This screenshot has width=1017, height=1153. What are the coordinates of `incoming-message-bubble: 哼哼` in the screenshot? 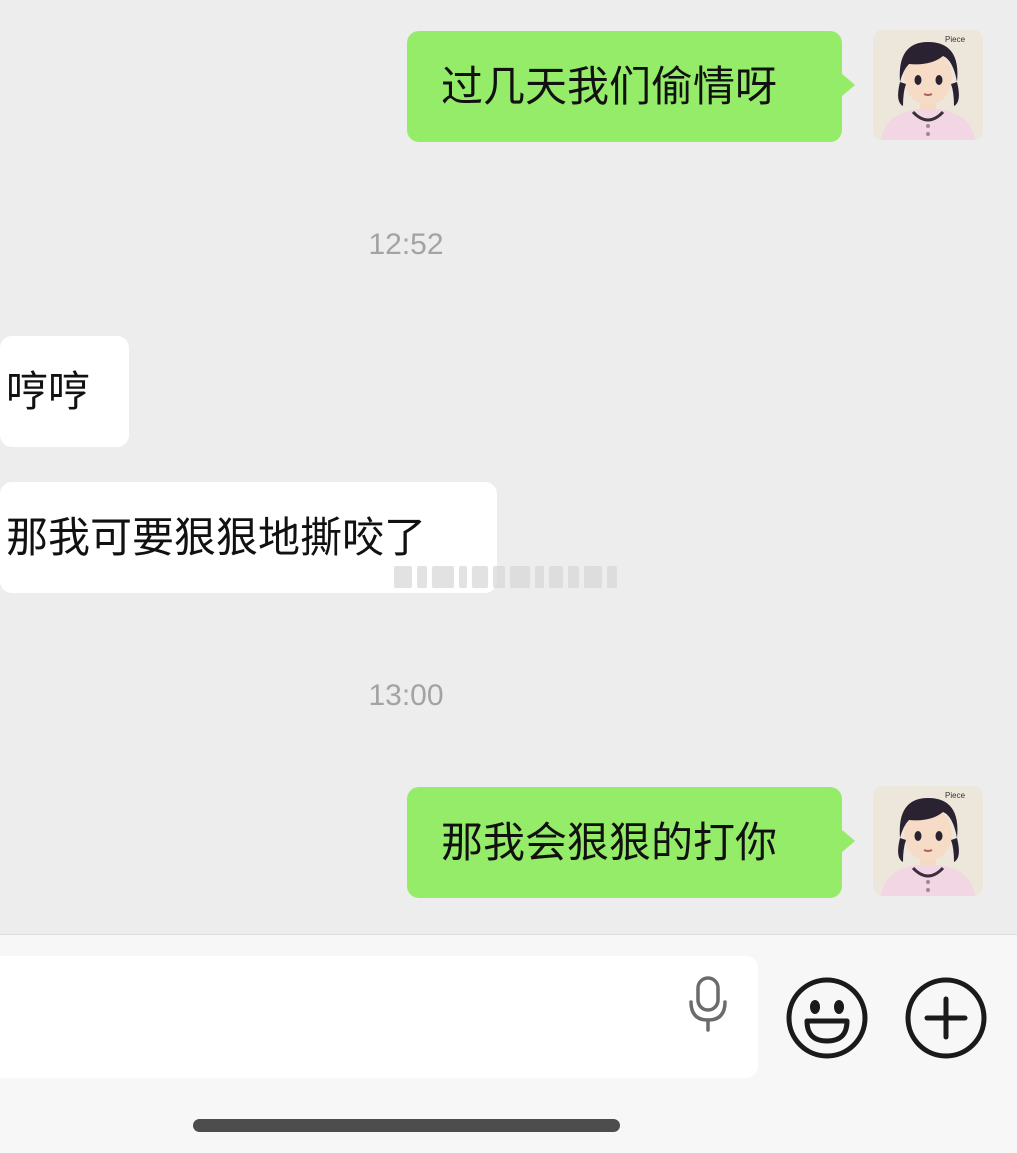 It's located at (64, 391).